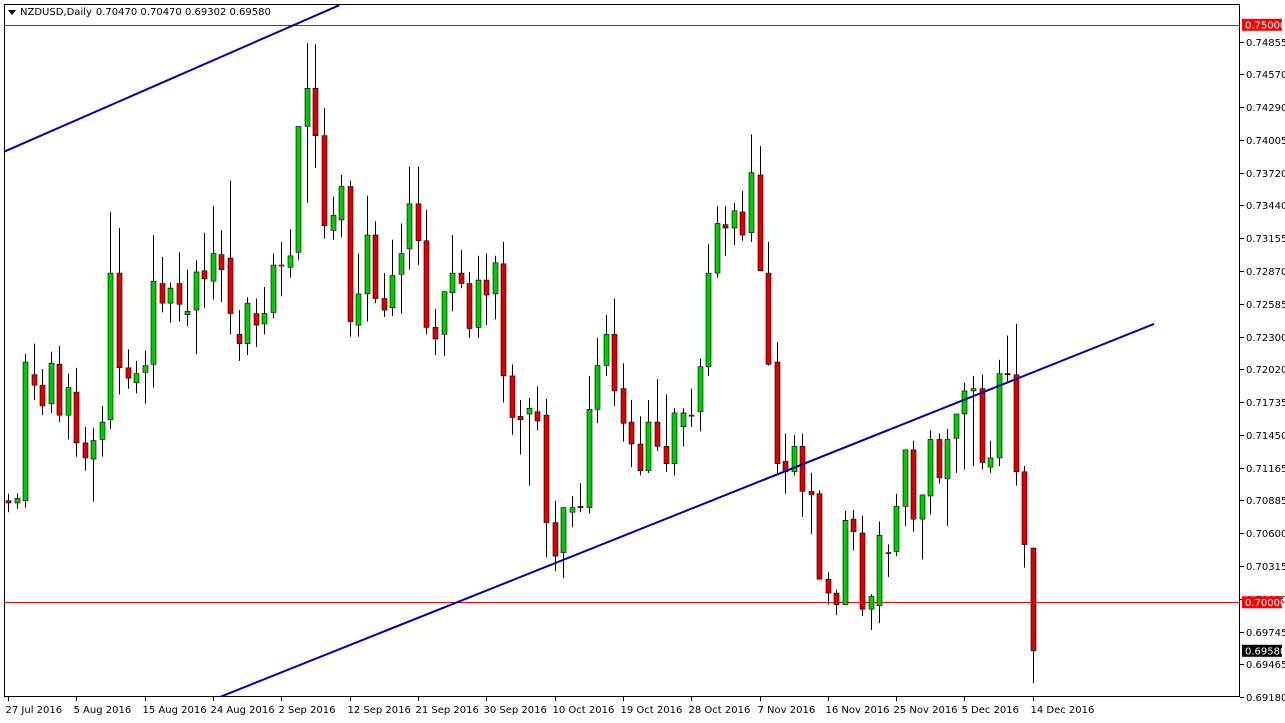 The width and height of the screenshot is (1285, 723). Describe the element at coordinates (787, 710) in the screenshot. I see `x-tick-label: 7 Nov 2016` at that location.